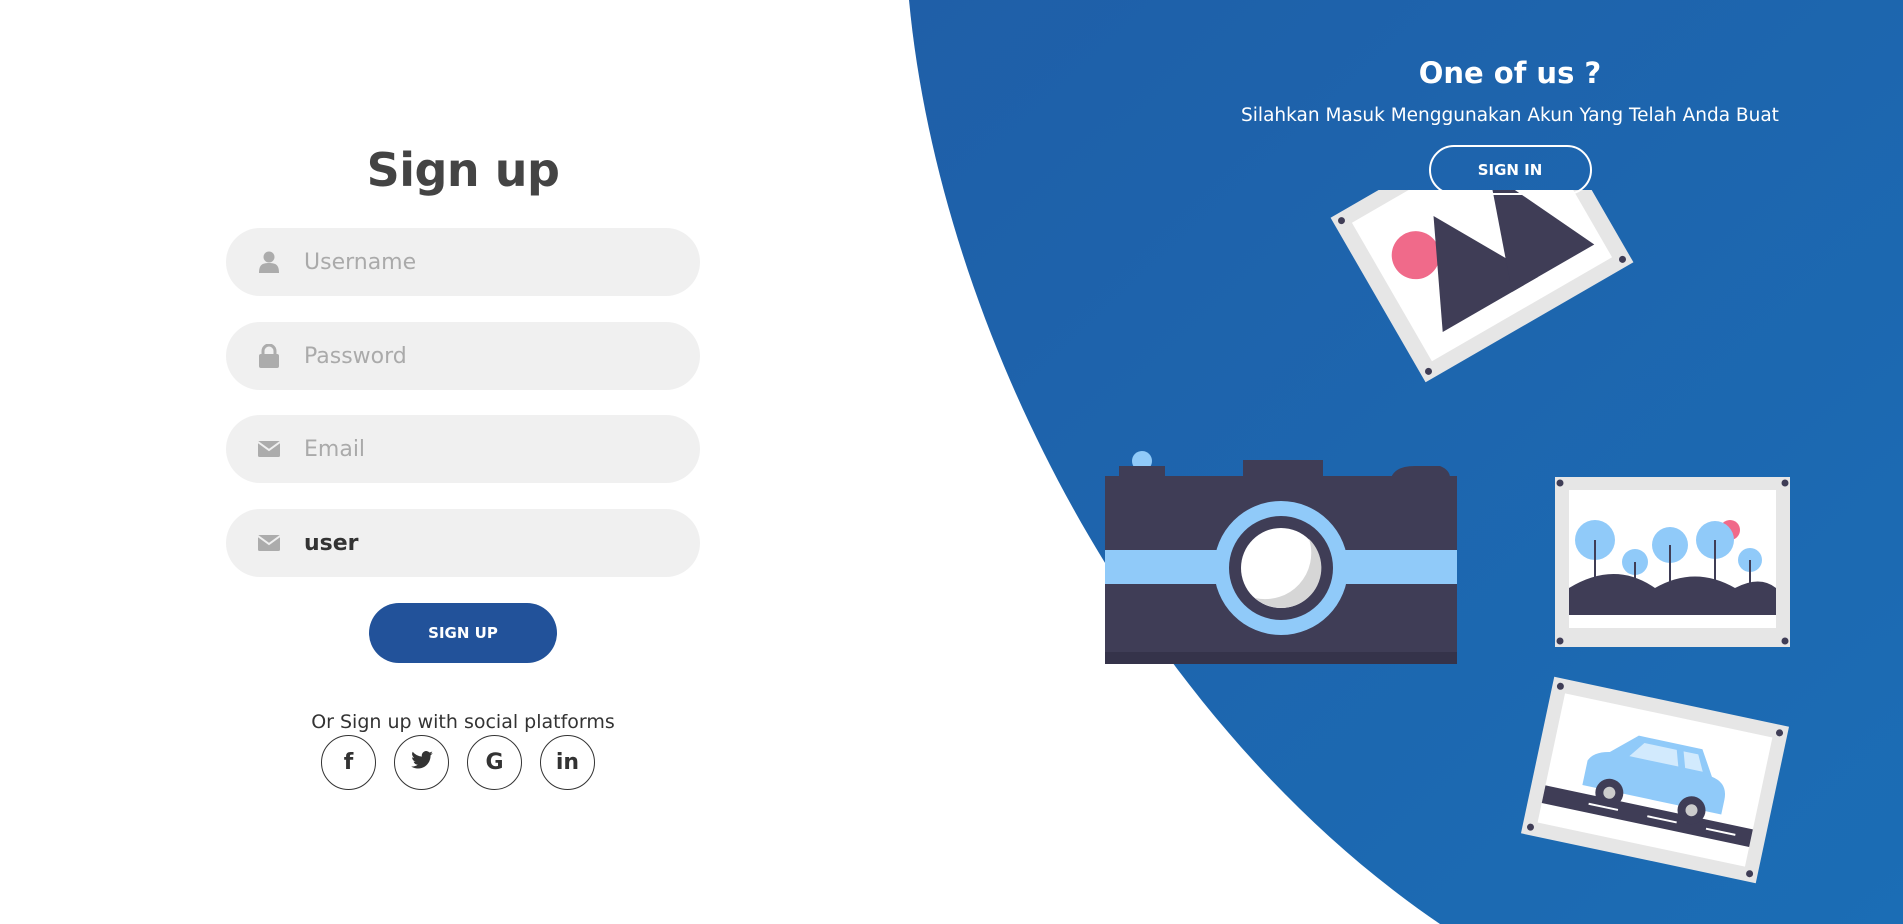 The width and height of the screenshot is (1903, 924). Describe the element at coordinates (1482, 286) in the screenshot. I see `mountain-photo-image` at that location.